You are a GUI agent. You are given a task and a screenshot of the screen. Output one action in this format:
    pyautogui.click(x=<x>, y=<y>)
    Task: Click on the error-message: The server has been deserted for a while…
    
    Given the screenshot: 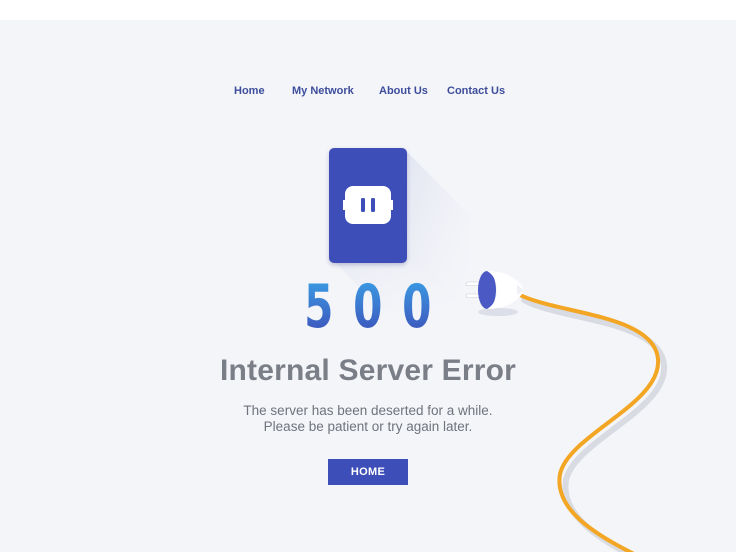 What is the action you would take?
    pyautogui.click(x=368, y=419)
    